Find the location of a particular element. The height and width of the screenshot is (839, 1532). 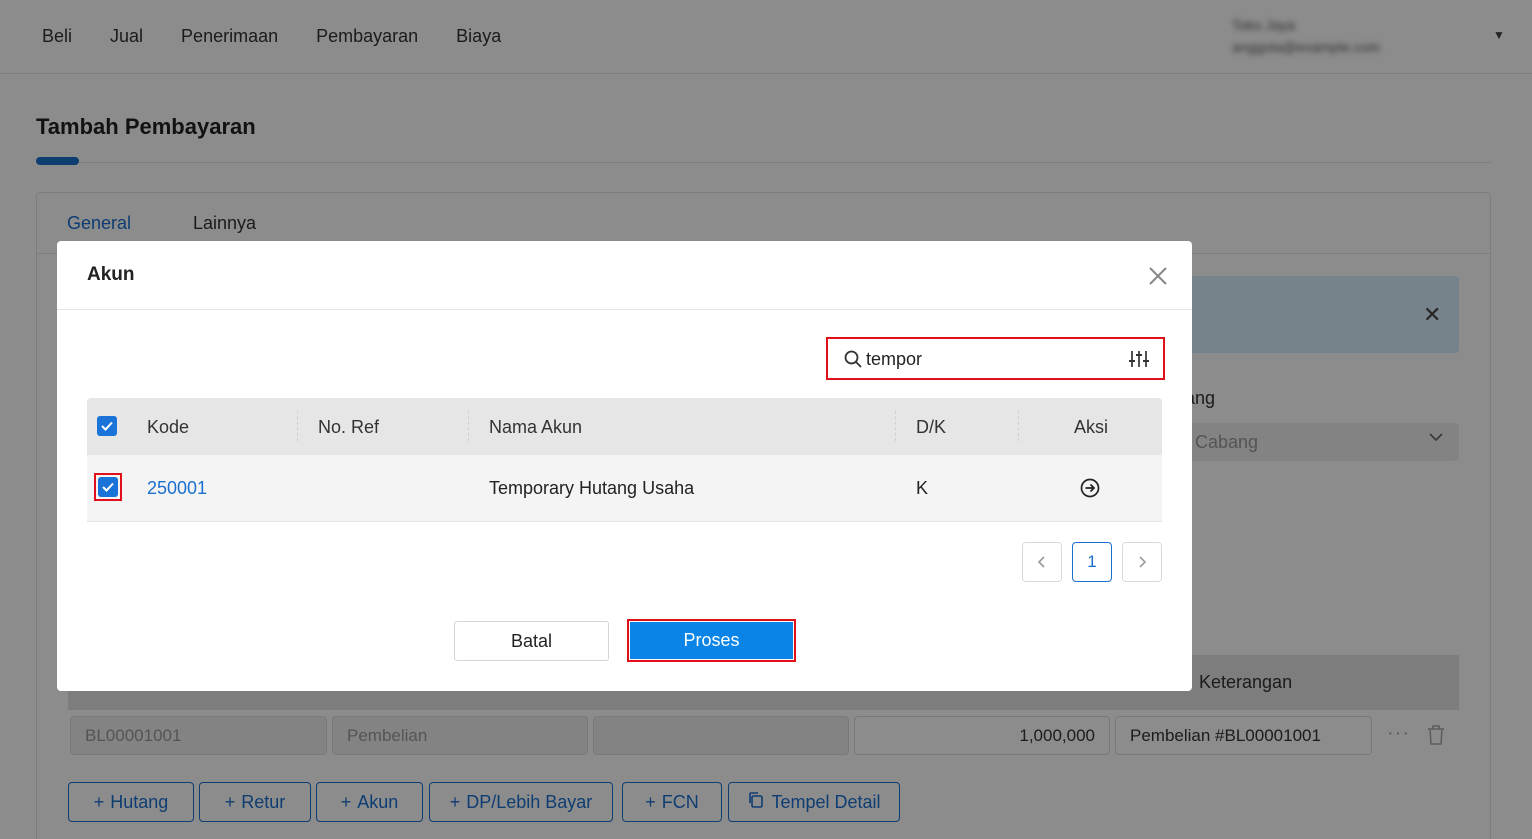

column-nama-akun: Nama Akun is located at coordinates (535, 427).